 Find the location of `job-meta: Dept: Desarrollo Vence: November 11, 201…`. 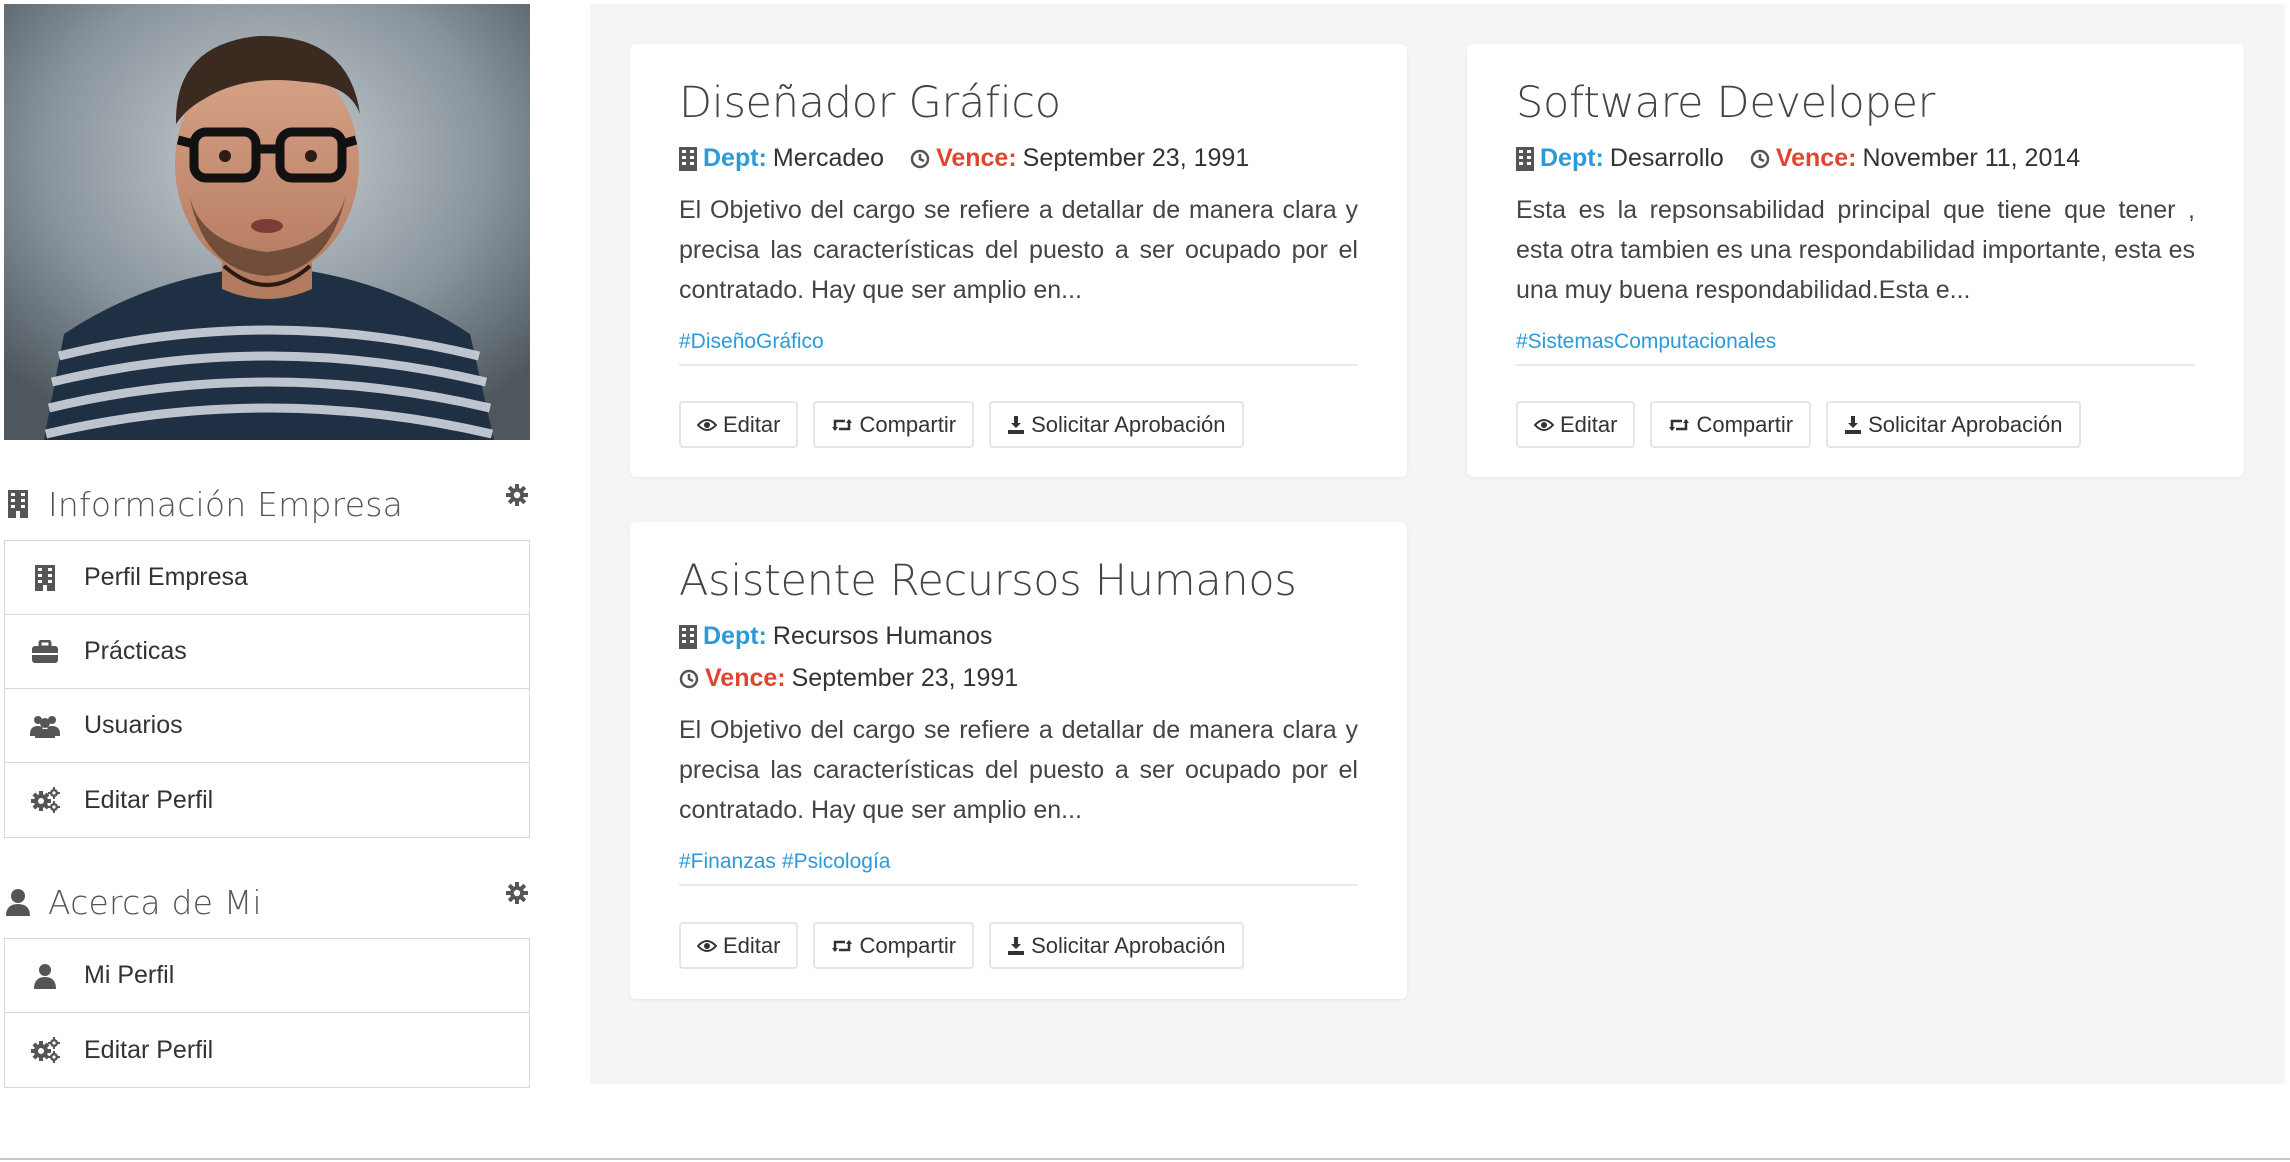

job-meta: Dept: Desarrollo Vence: November 11, 201… is located at coordinates (1798, 158).